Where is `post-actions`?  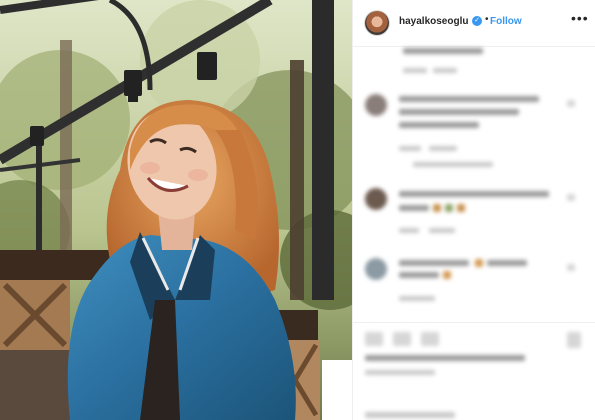
post-actions is located at coordinates (474, 371).